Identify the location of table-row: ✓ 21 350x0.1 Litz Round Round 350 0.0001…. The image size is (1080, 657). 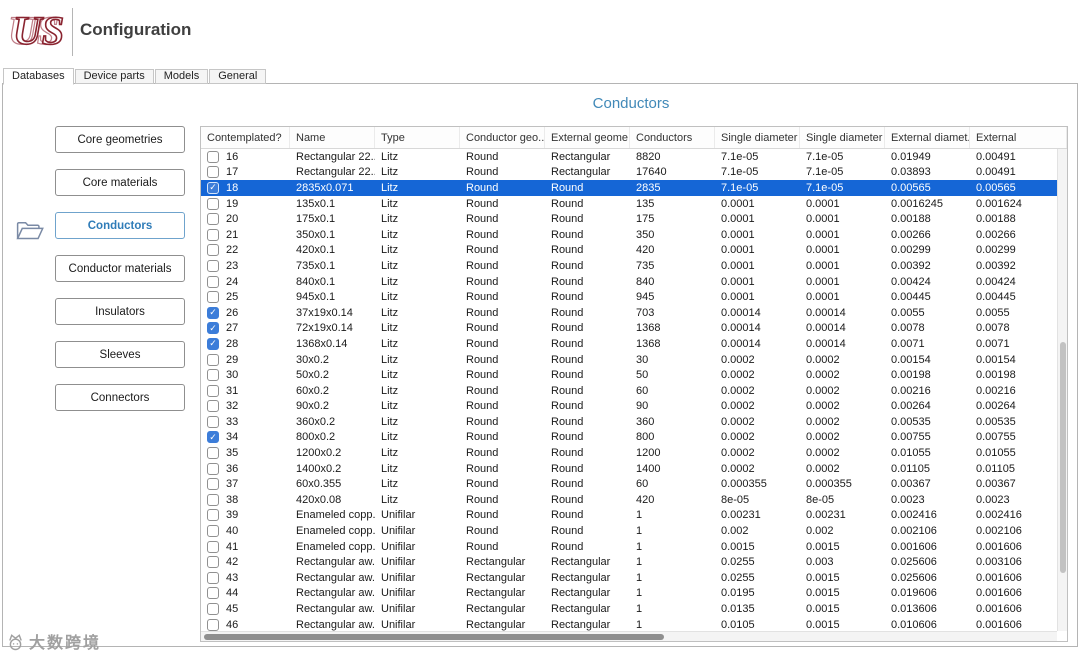
(634, 235).